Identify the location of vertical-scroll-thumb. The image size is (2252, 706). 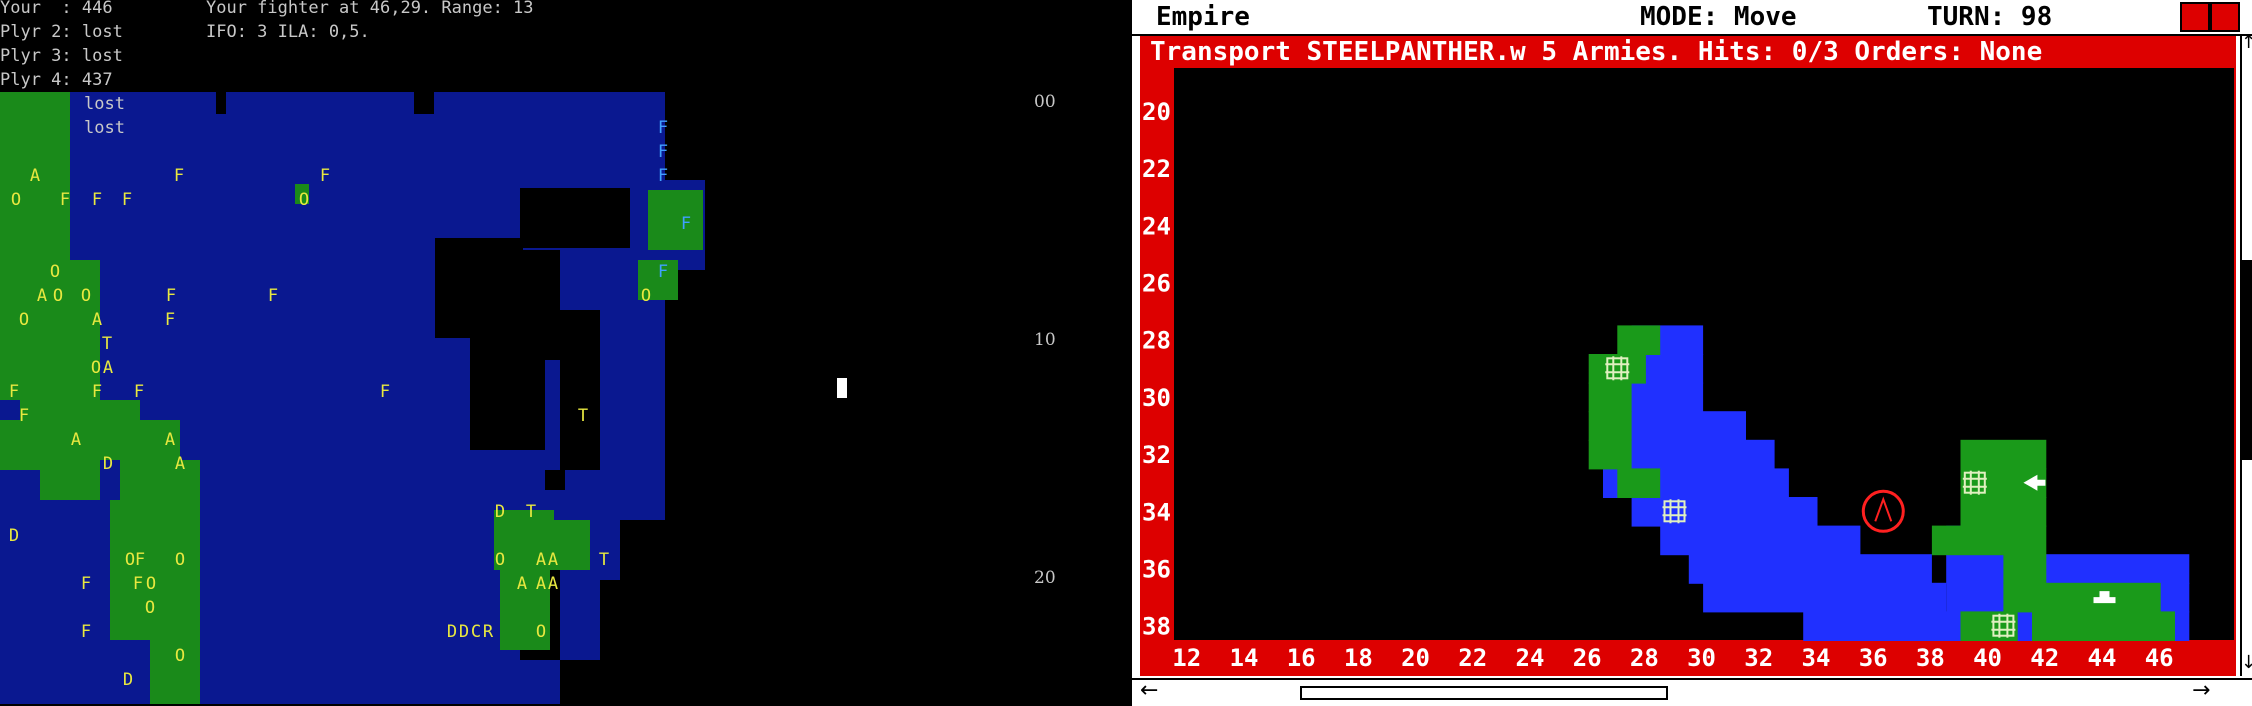
(2247, 360).